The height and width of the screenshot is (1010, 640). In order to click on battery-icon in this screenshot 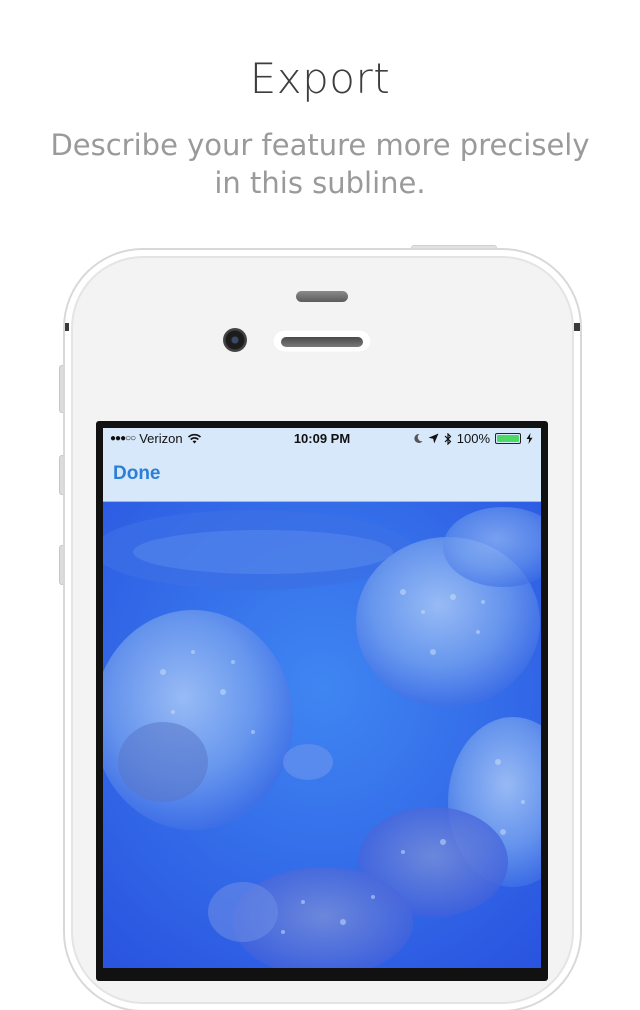, I will do `click(508, 438)`.